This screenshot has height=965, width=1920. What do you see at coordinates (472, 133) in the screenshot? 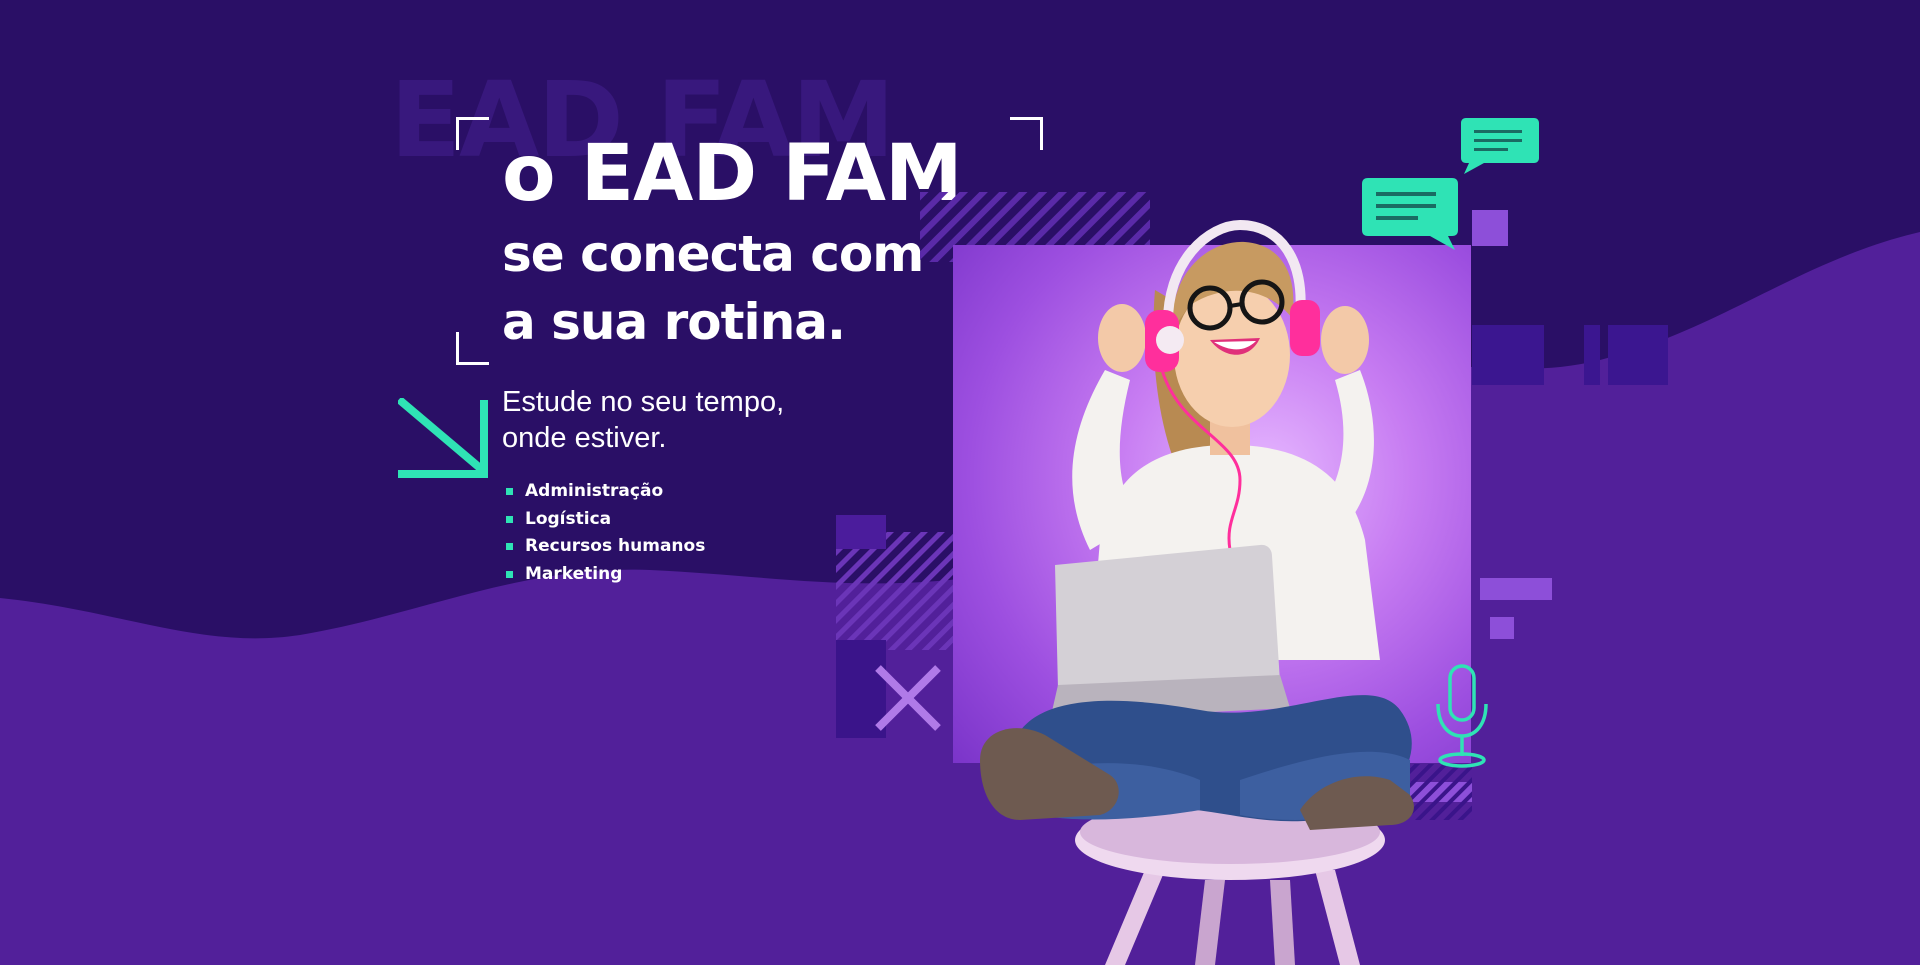
I see `frame-corner-top-left` at bounding box center [472, 133].